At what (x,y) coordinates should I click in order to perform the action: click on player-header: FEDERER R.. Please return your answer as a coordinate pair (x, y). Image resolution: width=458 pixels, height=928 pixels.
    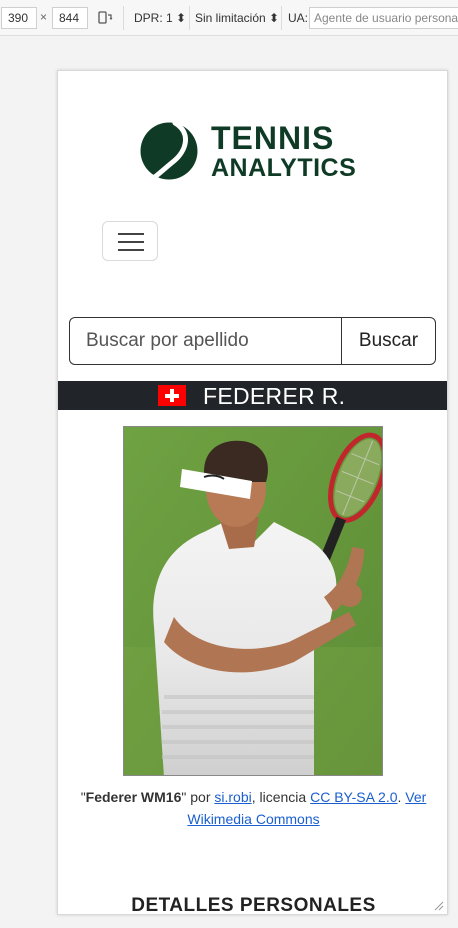
    Looking at the image, I should click on (252, 395).